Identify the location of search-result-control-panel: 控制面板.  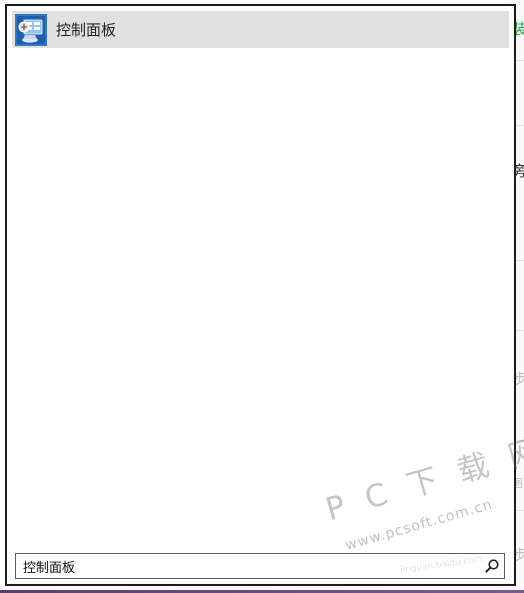
(260, 29).